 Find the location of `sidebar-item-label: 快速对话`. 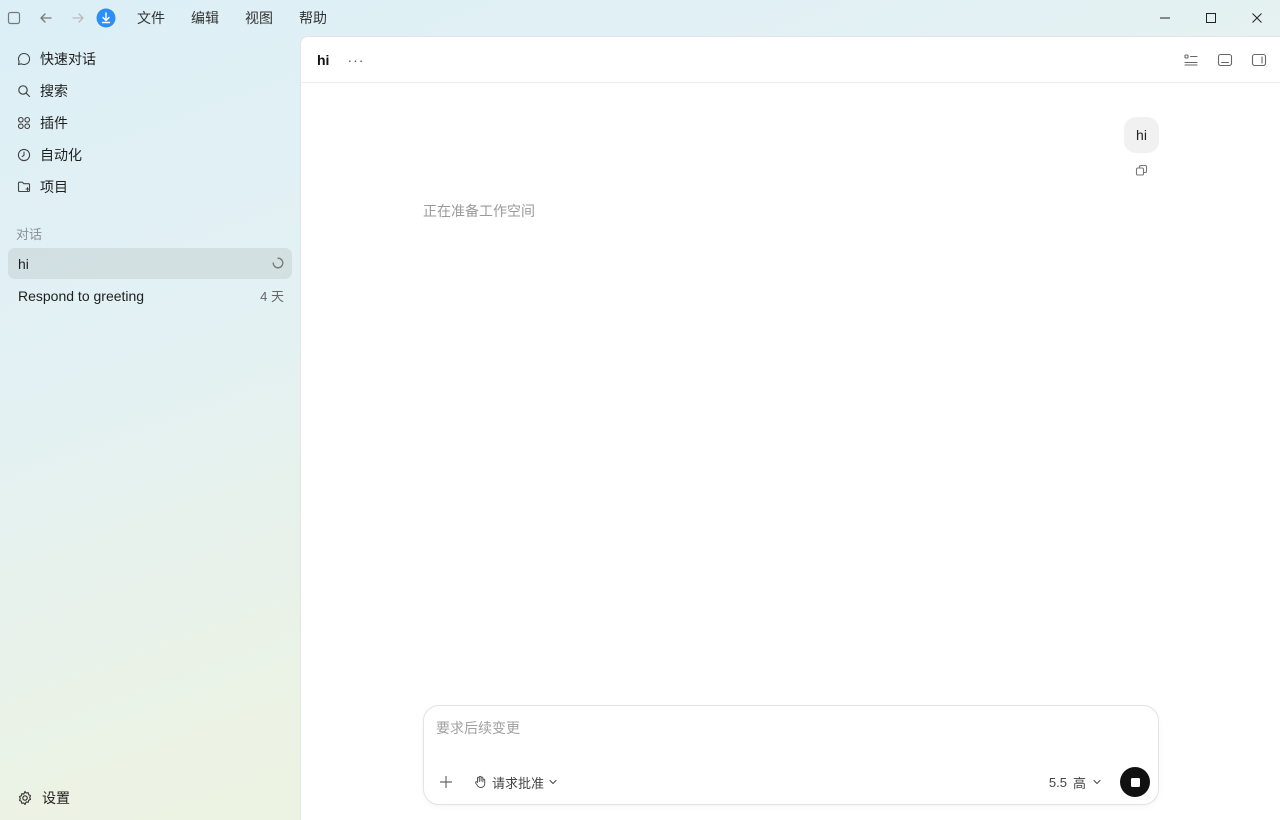

sidebar-item-label: 快速对话 is located at coordinates (68, 59).